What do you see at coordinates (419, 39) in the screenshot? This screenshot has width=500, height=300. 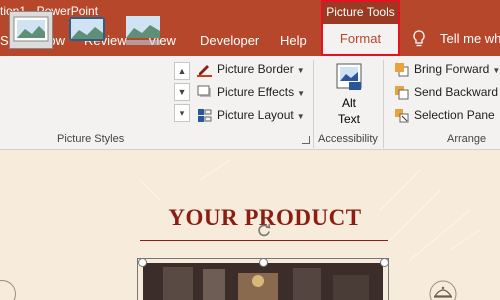 I see `lightbulb-icon` at bounding box center [419, 39].